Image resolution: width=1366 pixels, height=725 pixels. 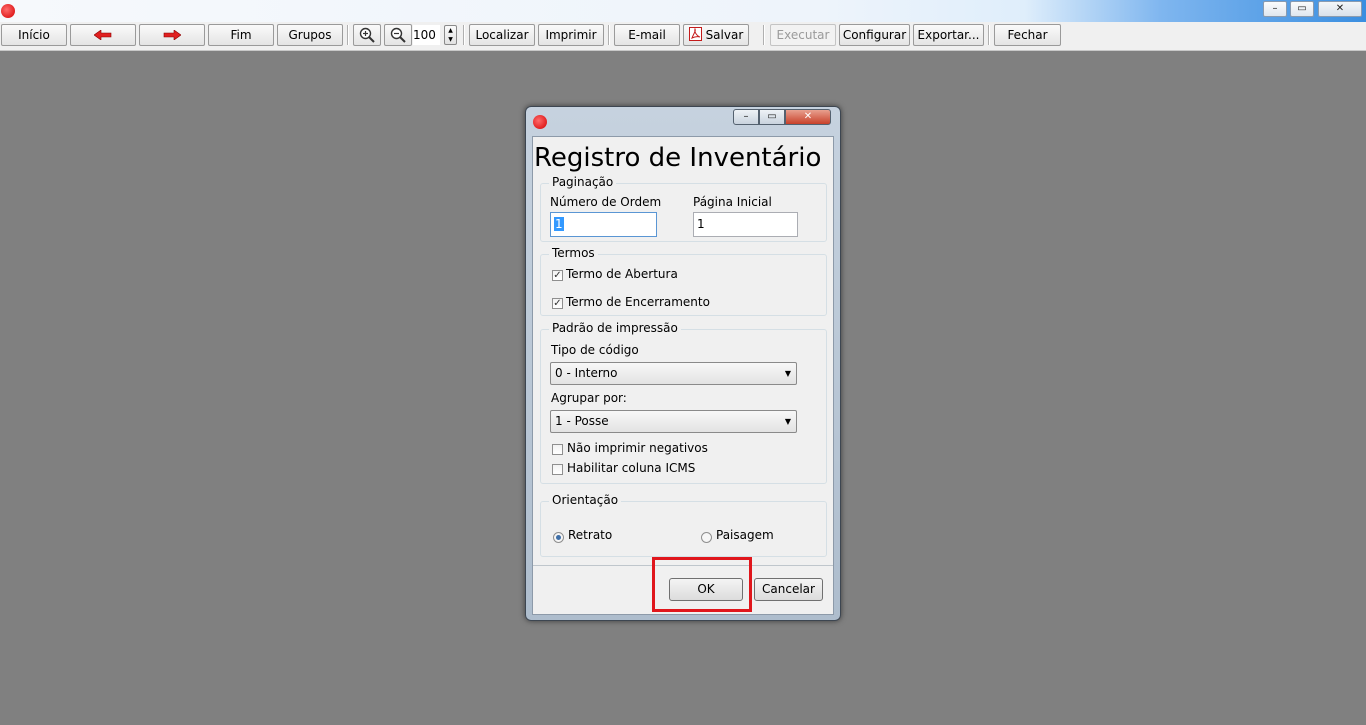 What do you see at coordinates (1340, 9) in the screenshot?
I see `close-button: ✕` at bounding box center [1340, 9].